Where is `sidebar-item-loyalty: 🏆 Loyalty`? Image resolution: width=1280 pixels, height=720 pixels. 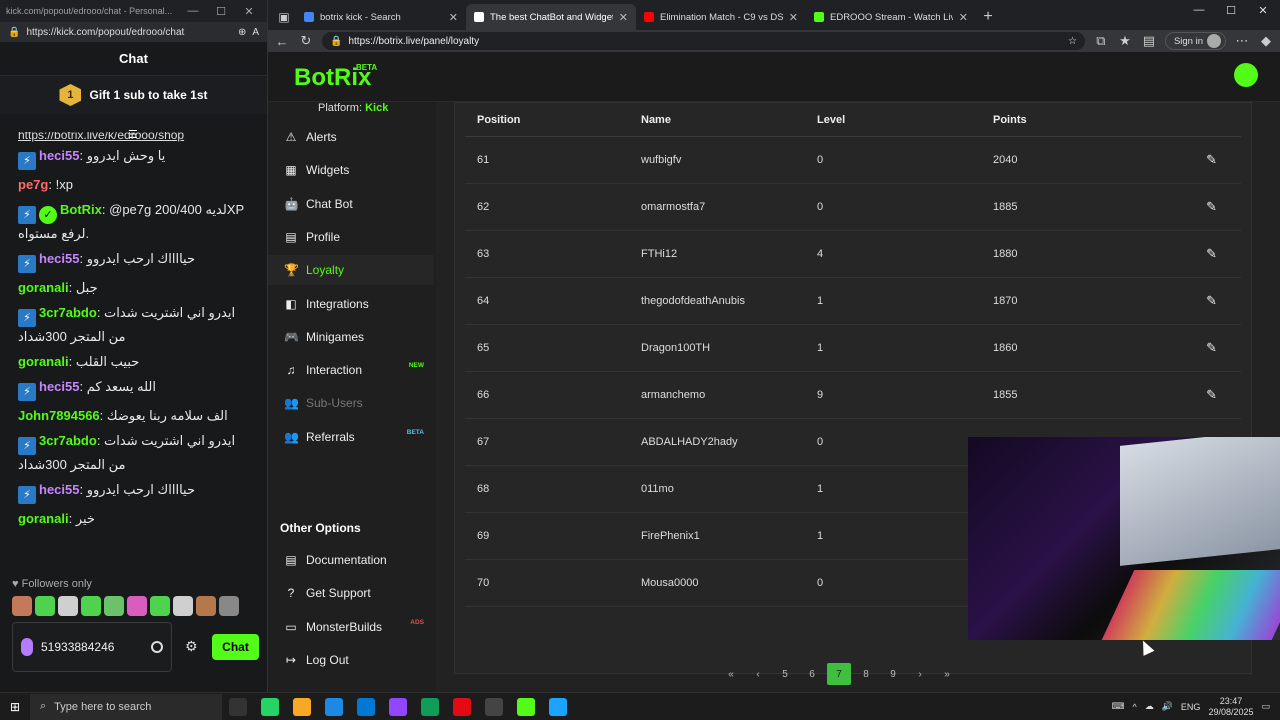
sidebar-item-loyalty: 🏆 Loyalty is located at coordinates (351, 270).